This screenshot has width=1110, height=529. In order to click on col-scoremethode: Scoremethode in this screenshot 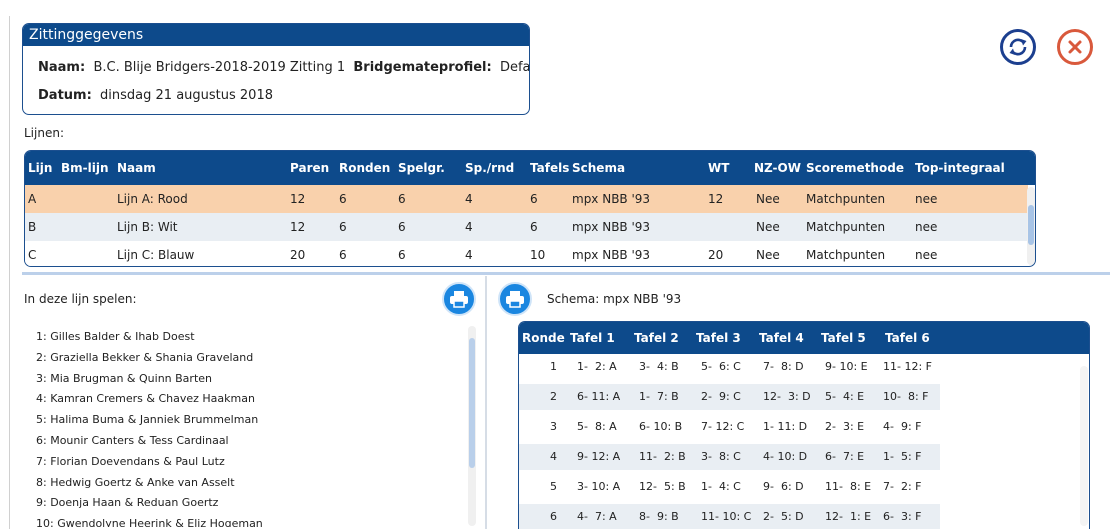, I will do `click(855, 168)`.